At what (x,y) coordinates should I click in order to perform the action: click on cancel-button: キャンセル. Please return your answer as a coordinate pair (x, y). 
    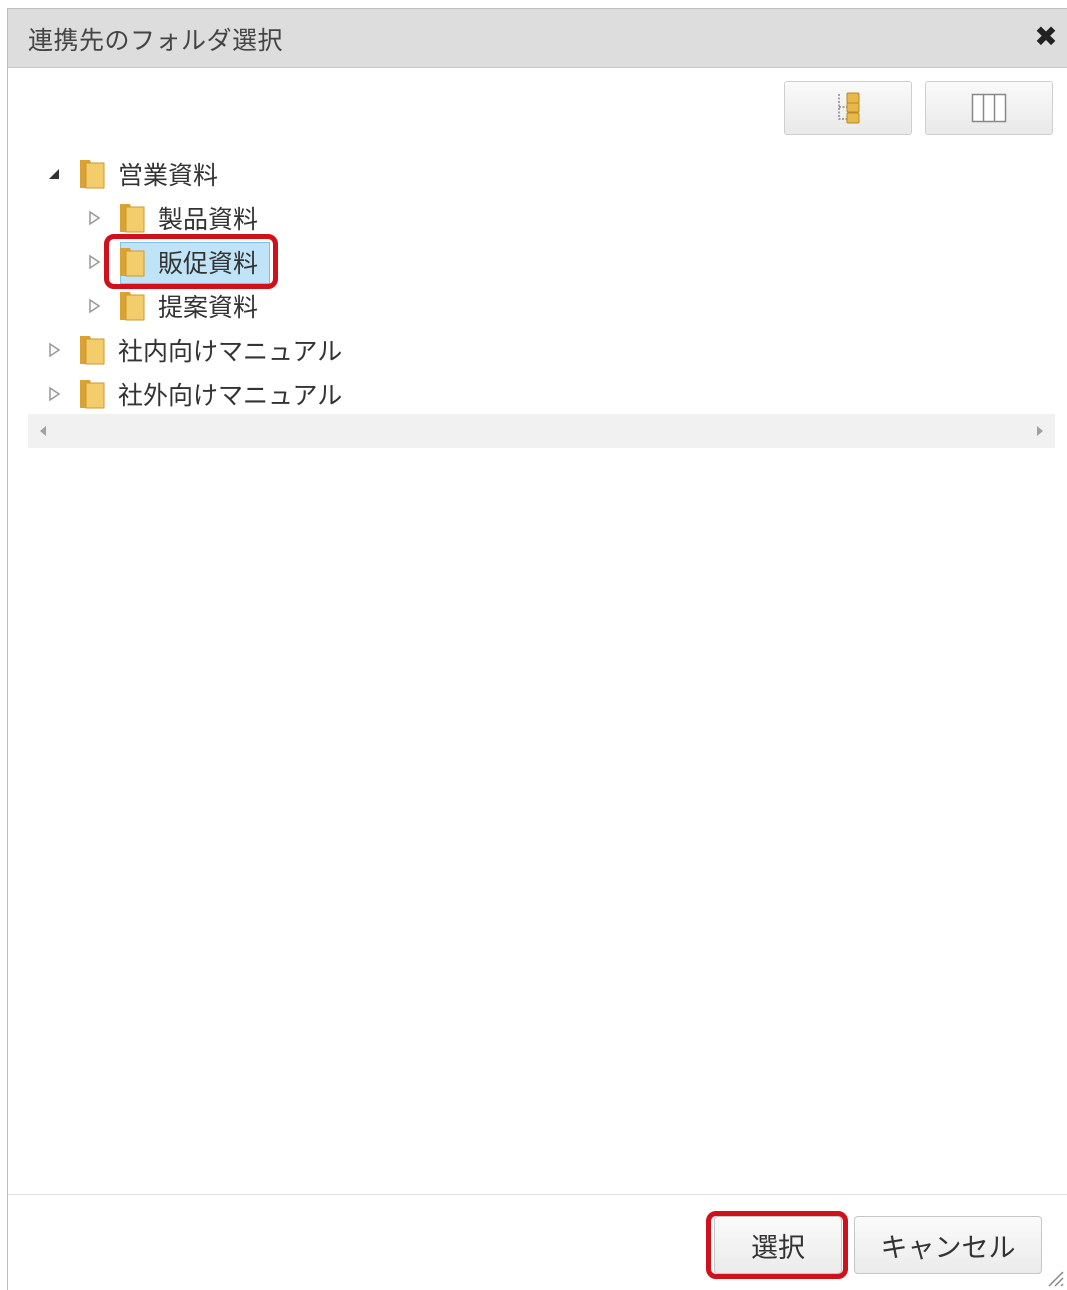
    Looking at the image, I should click on (948, 1245).